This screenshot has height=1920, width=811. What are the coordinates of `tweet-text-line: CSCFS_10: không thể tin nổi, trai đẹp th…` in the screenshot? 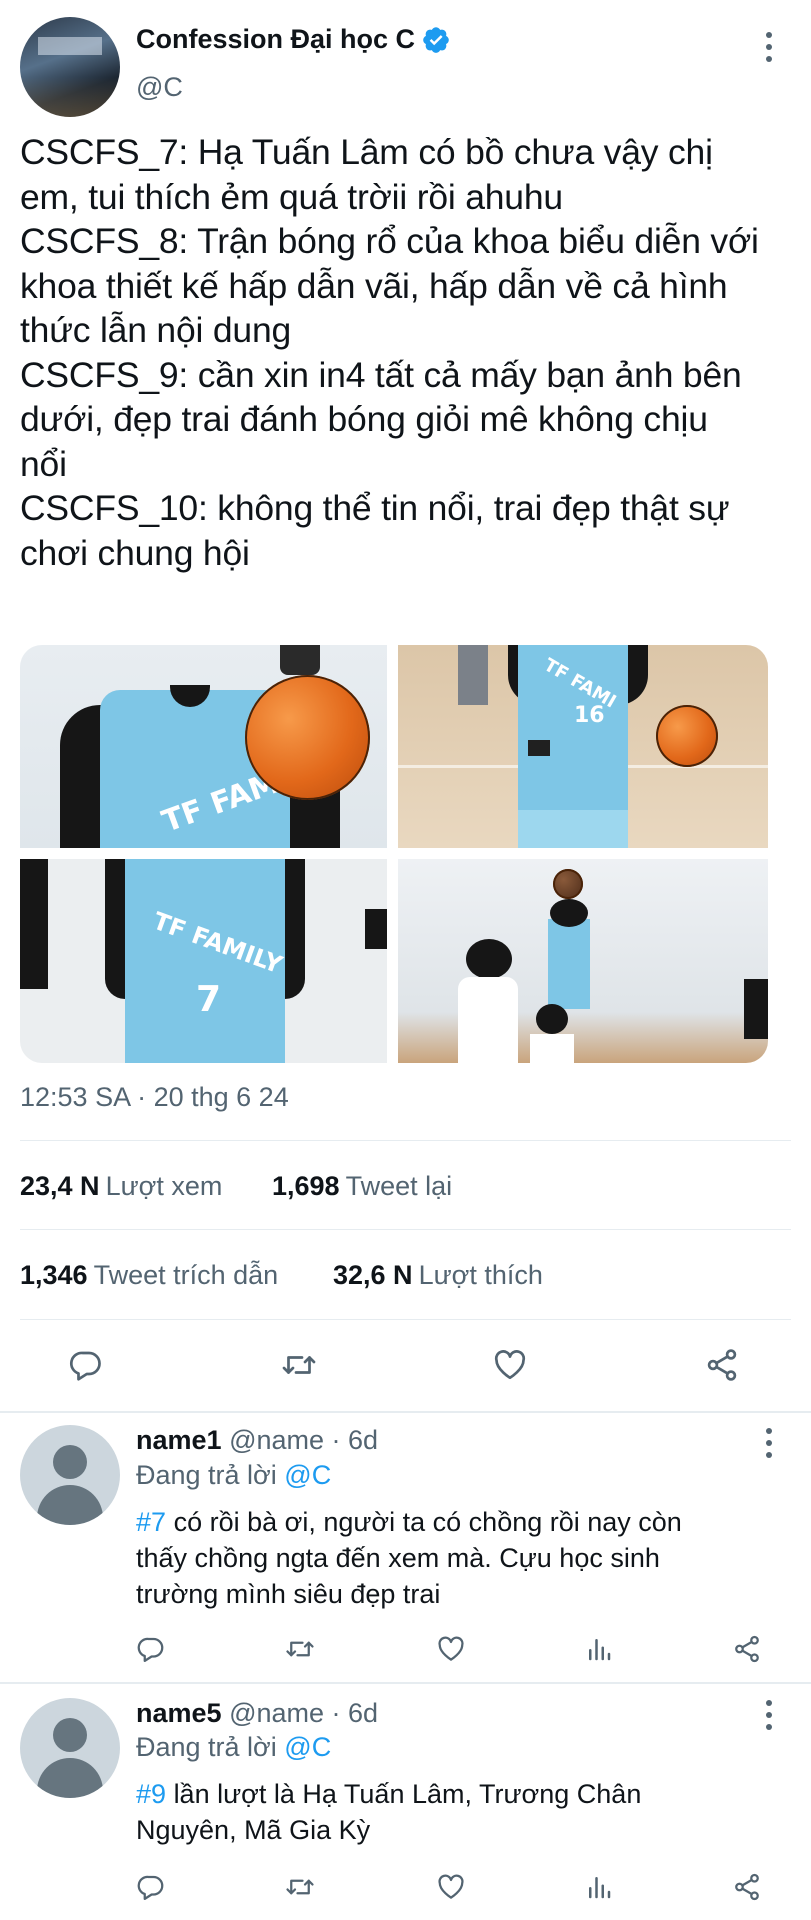 It's located at (375, 508).